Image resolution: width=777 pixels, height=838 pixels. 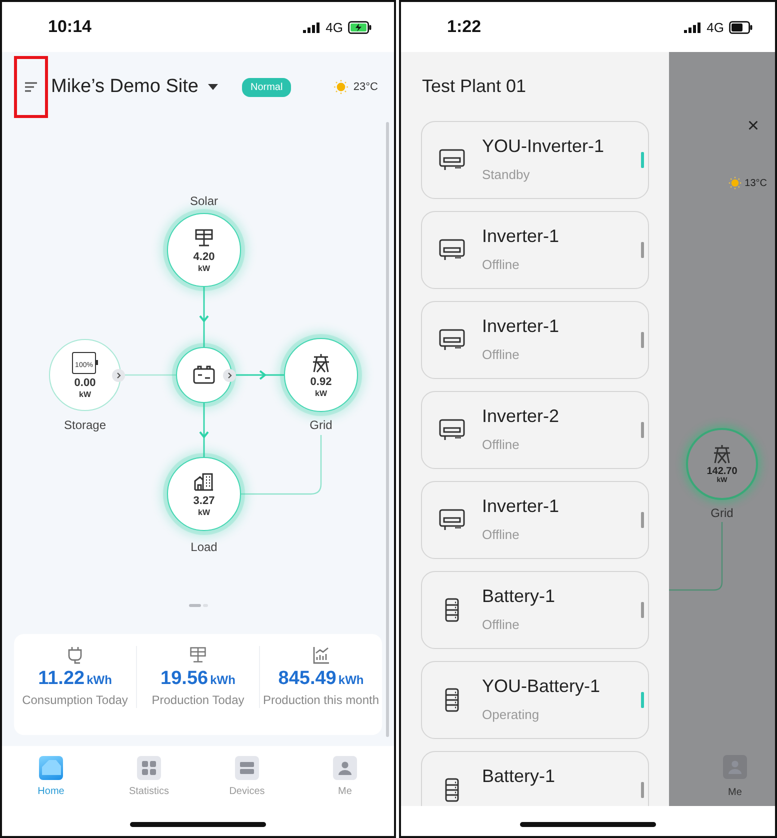 I want to click on device-card: YOU-Inverter-1 Standby, so click(x=535, y=160).